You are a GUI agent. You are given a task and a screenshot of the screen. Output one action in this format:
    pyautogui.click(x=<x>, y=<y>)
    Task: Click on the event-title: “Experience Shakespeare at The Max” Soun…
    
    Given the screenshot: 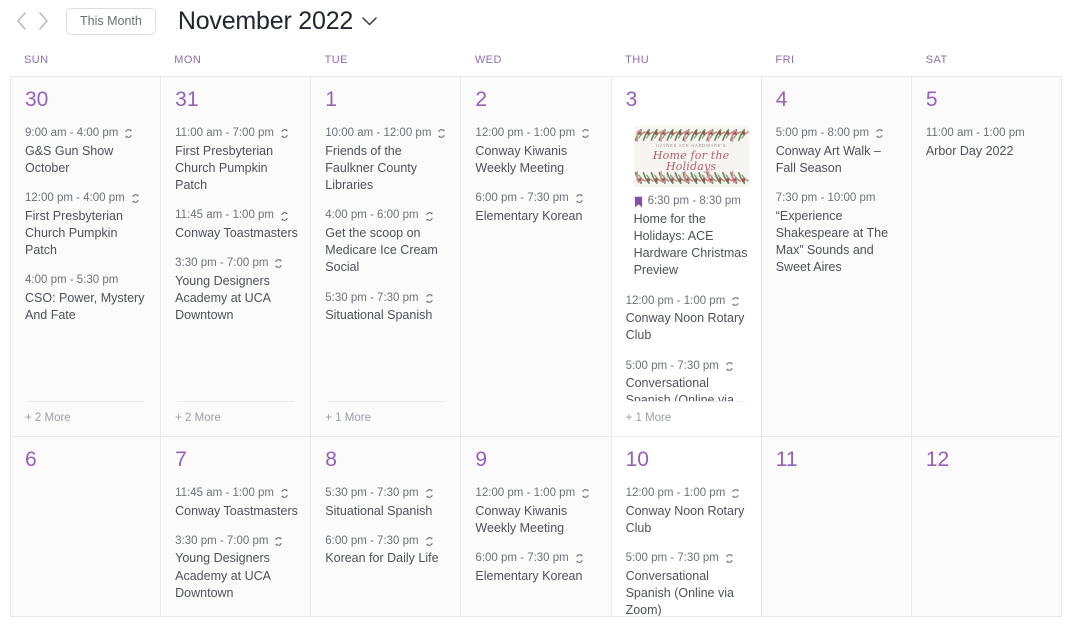 What is the action you would take?
    pyautogui.click(x=832, y=241)
    